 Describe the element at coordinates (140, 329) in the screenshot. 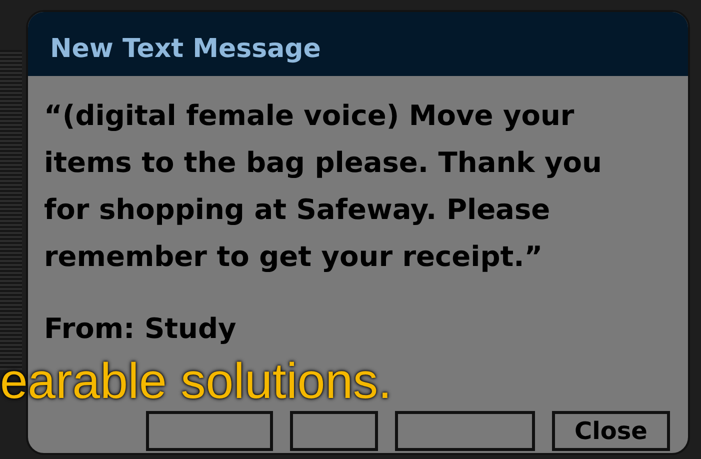

I see `sender-text: From: Study` at that location.